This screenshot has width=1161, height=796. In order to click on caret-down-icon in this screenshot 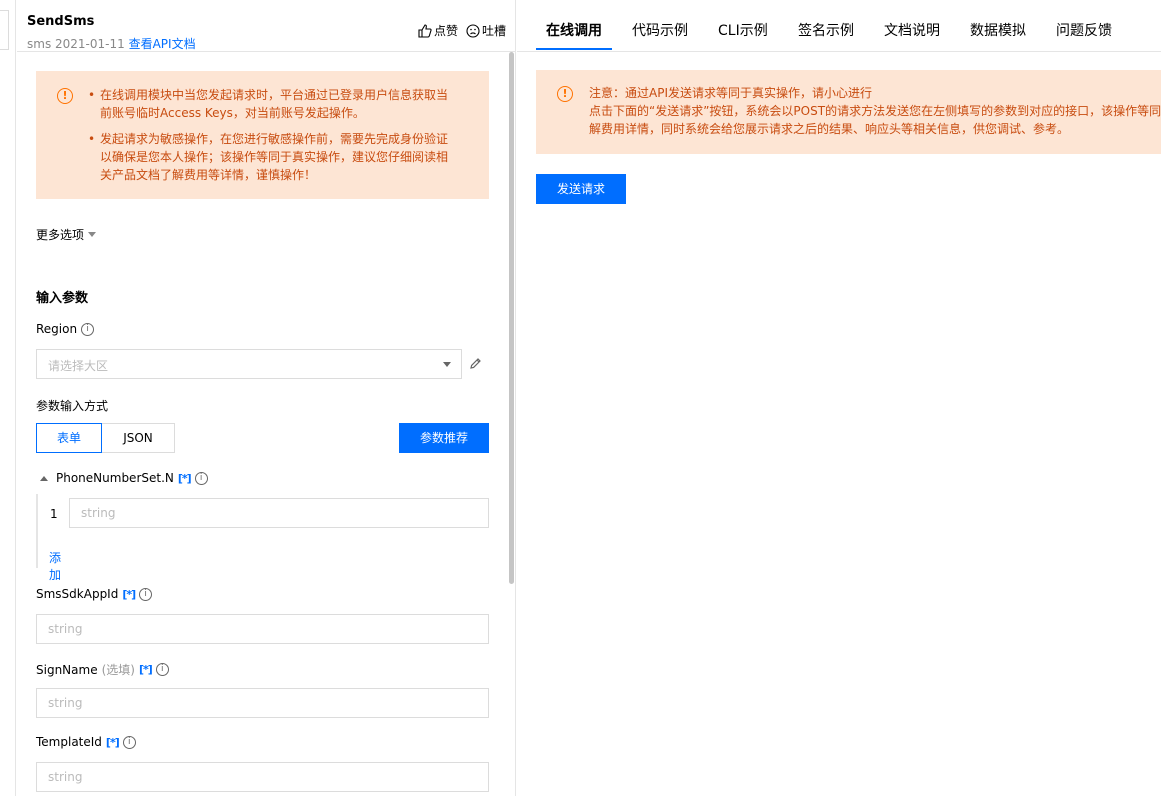, I will do `click(92, 234)`.